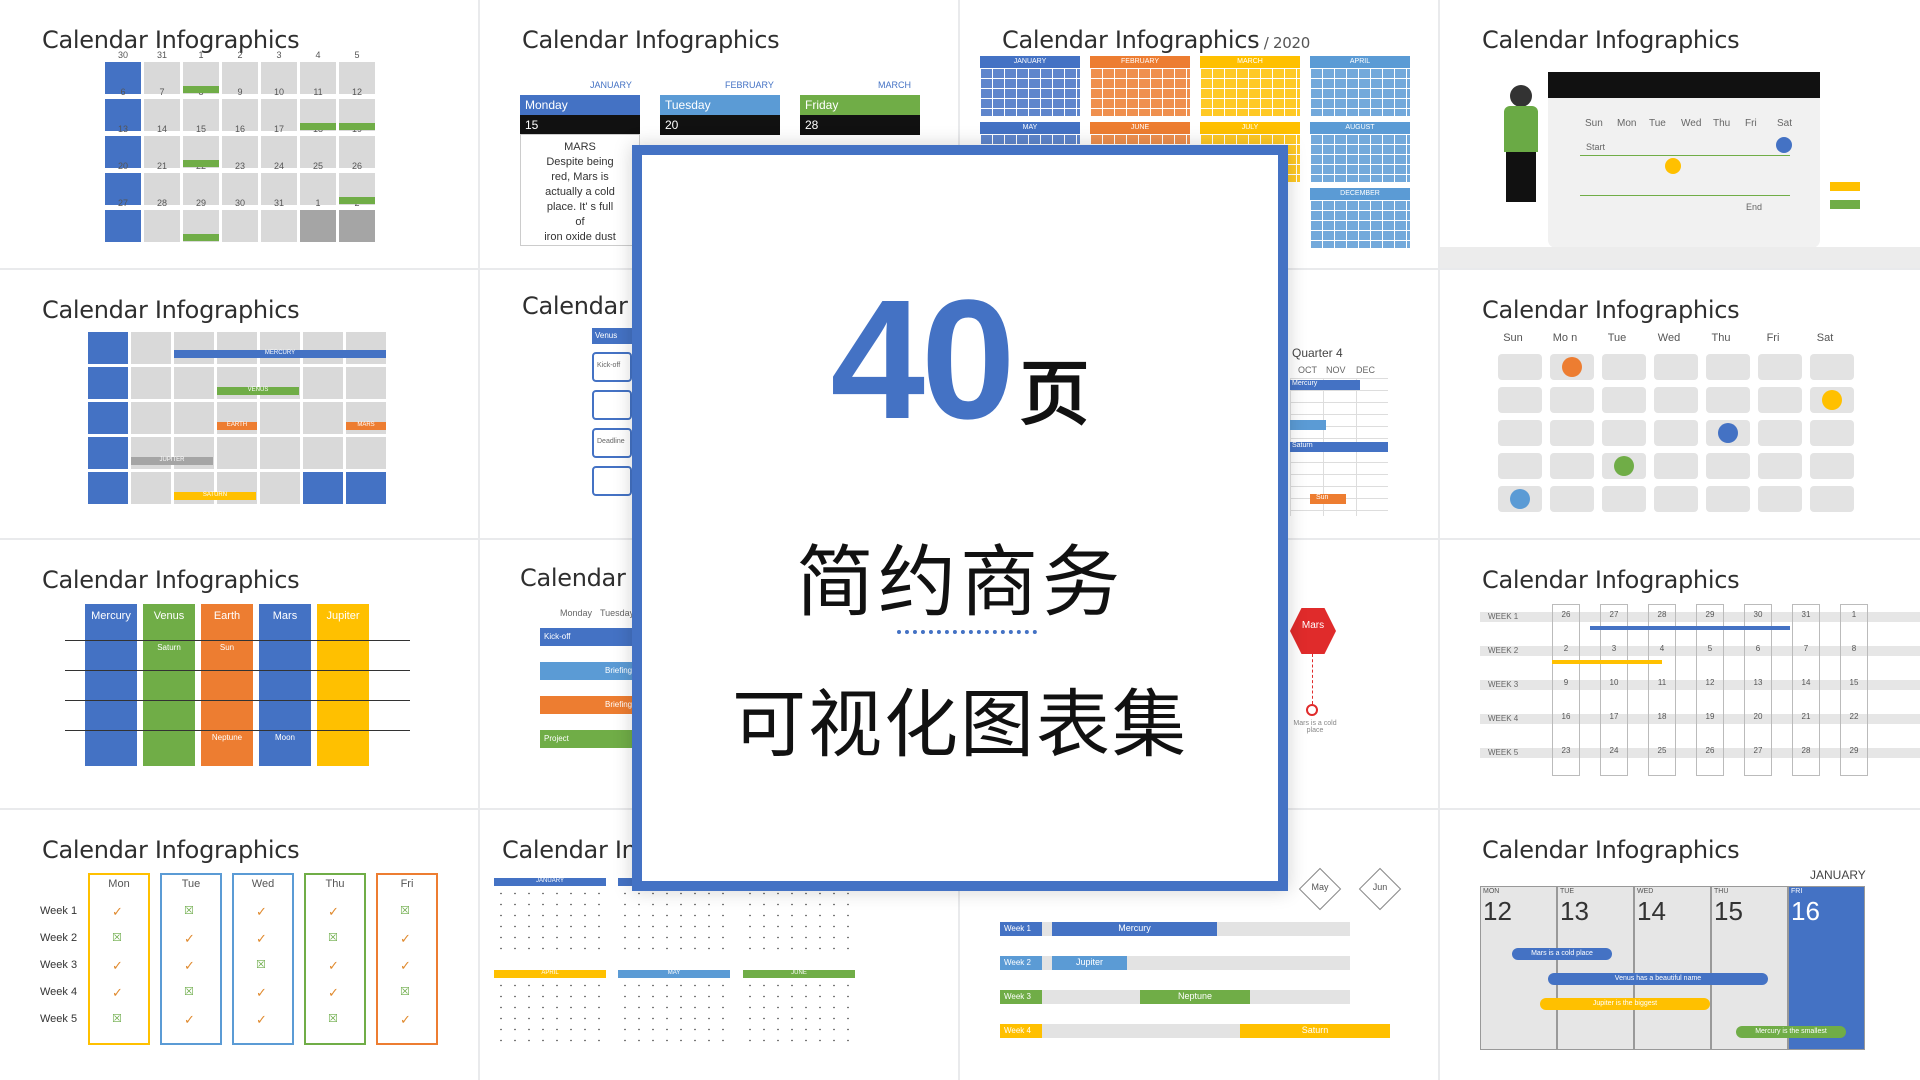 This screenshot has height=1080, width=1920. What do you see at coordinates (720, 105) in the screenshot?
I see `day-header: Tuesday` at bounding box center [720, 105].